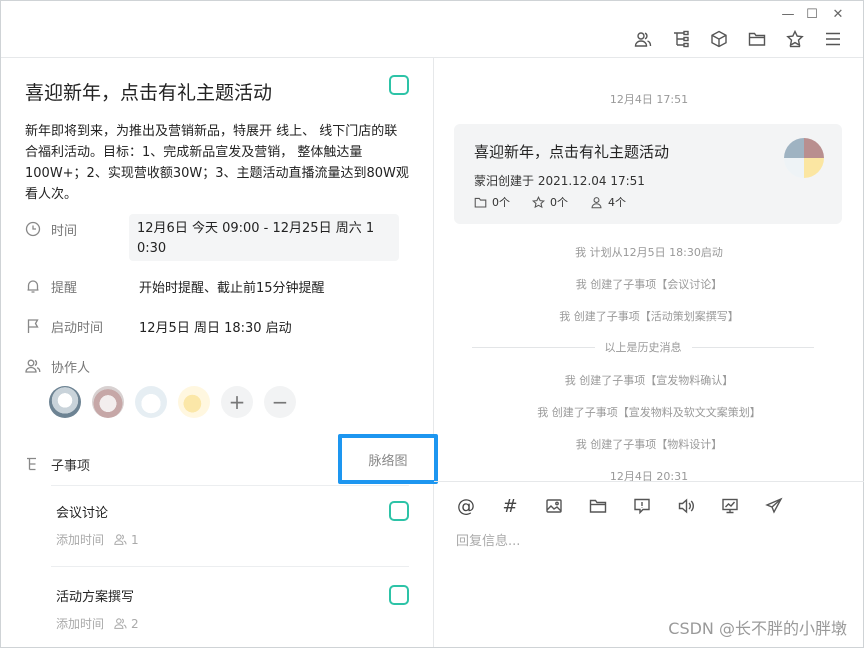 The image size is (864, 648). I want to click on start-time-label: 启动时间, so click(77, 328).